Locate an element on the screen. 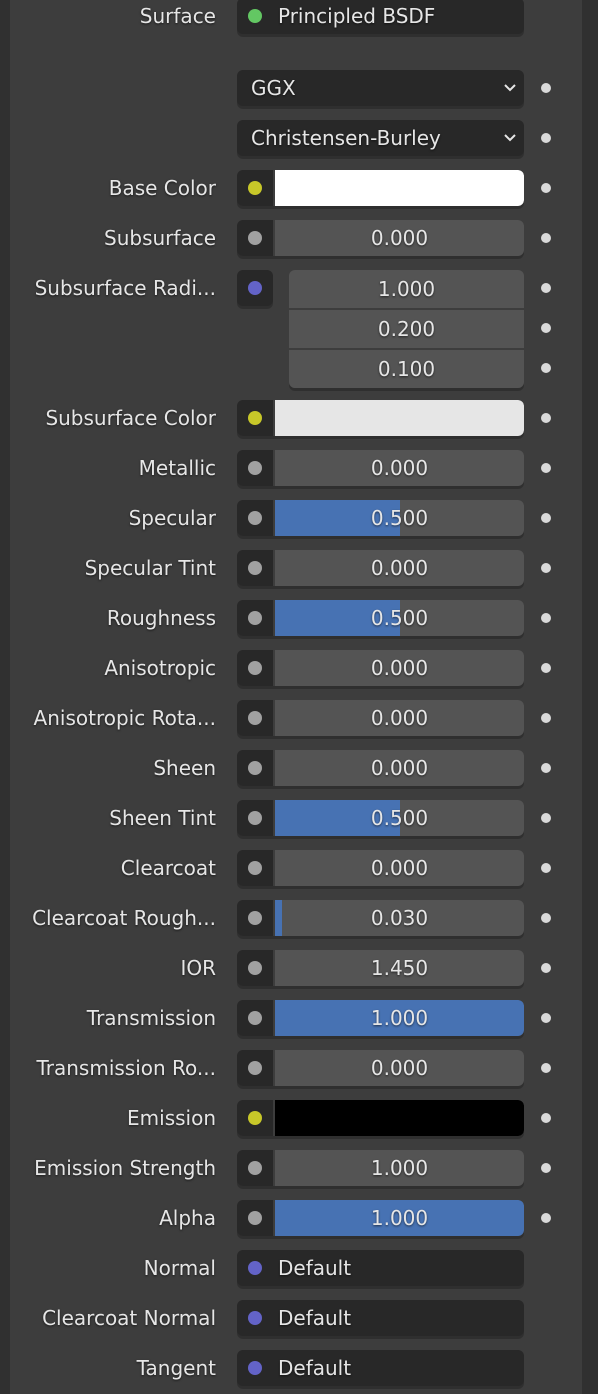 The width and height of the screenshot is (598, 1394). clearcoat-normal-field: Default is located at coordinates (380, 1318).